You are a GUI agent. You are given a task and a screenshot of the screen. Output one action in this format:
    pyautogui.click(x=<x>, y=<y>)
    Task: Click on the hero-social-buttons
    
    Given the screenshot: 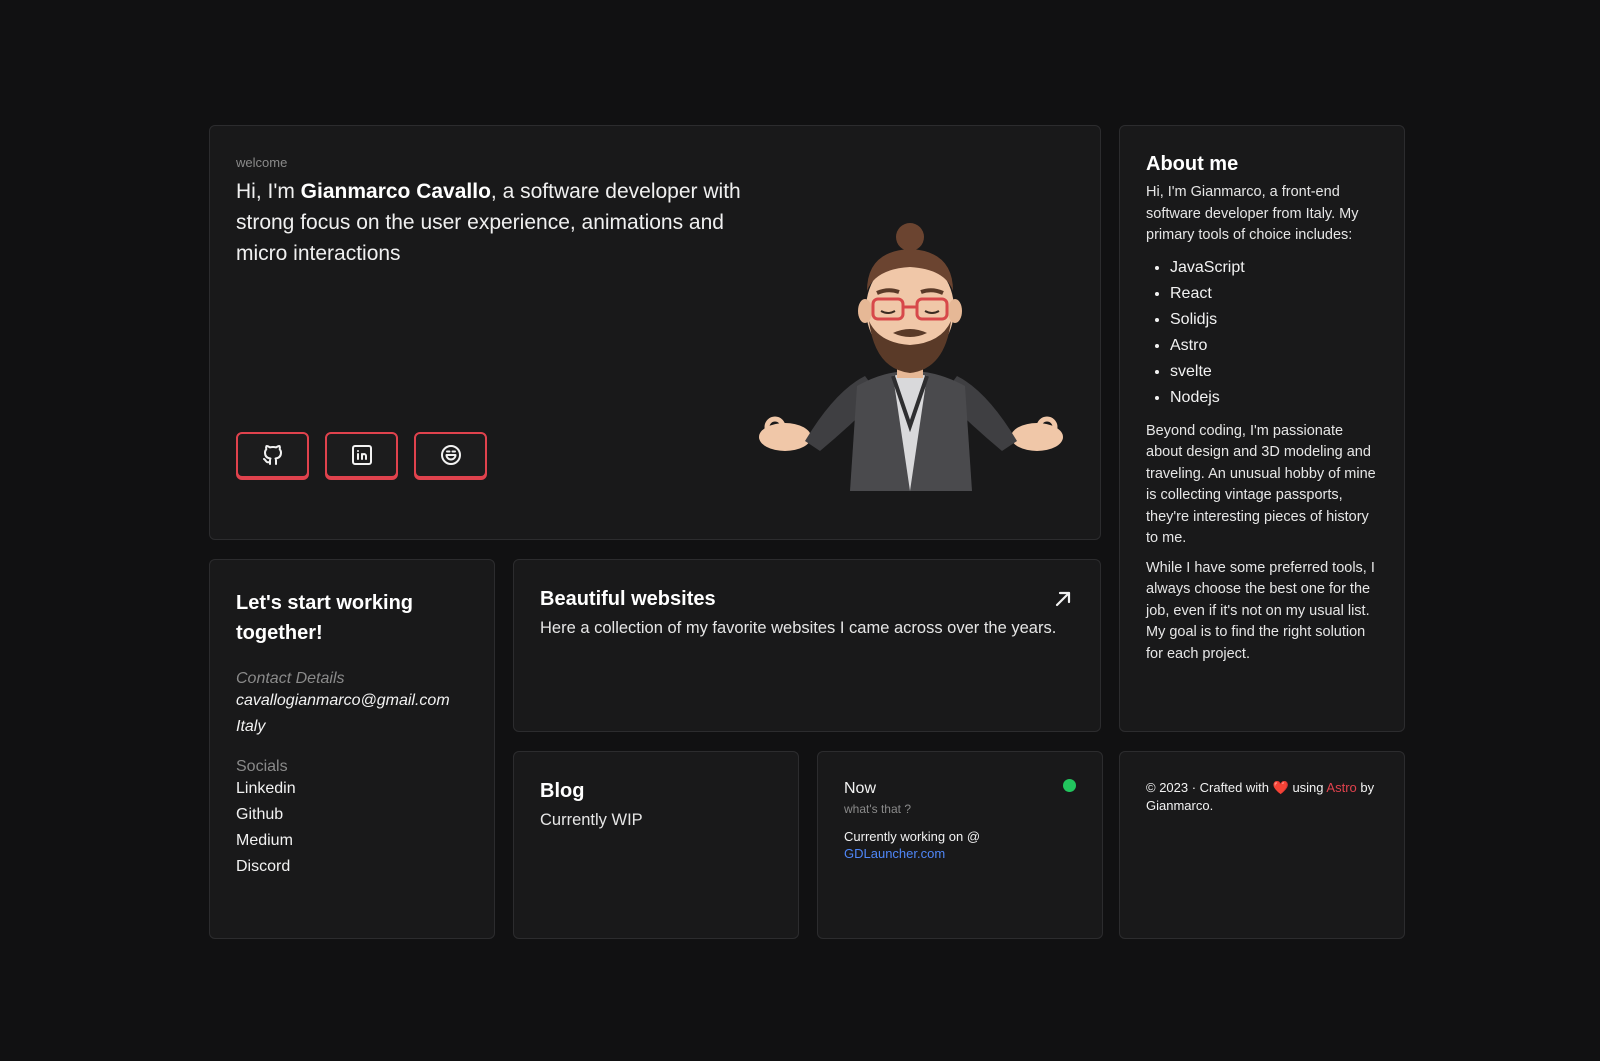 What is the action you would take?
    pyautogui.click(x=361, y=455)
    